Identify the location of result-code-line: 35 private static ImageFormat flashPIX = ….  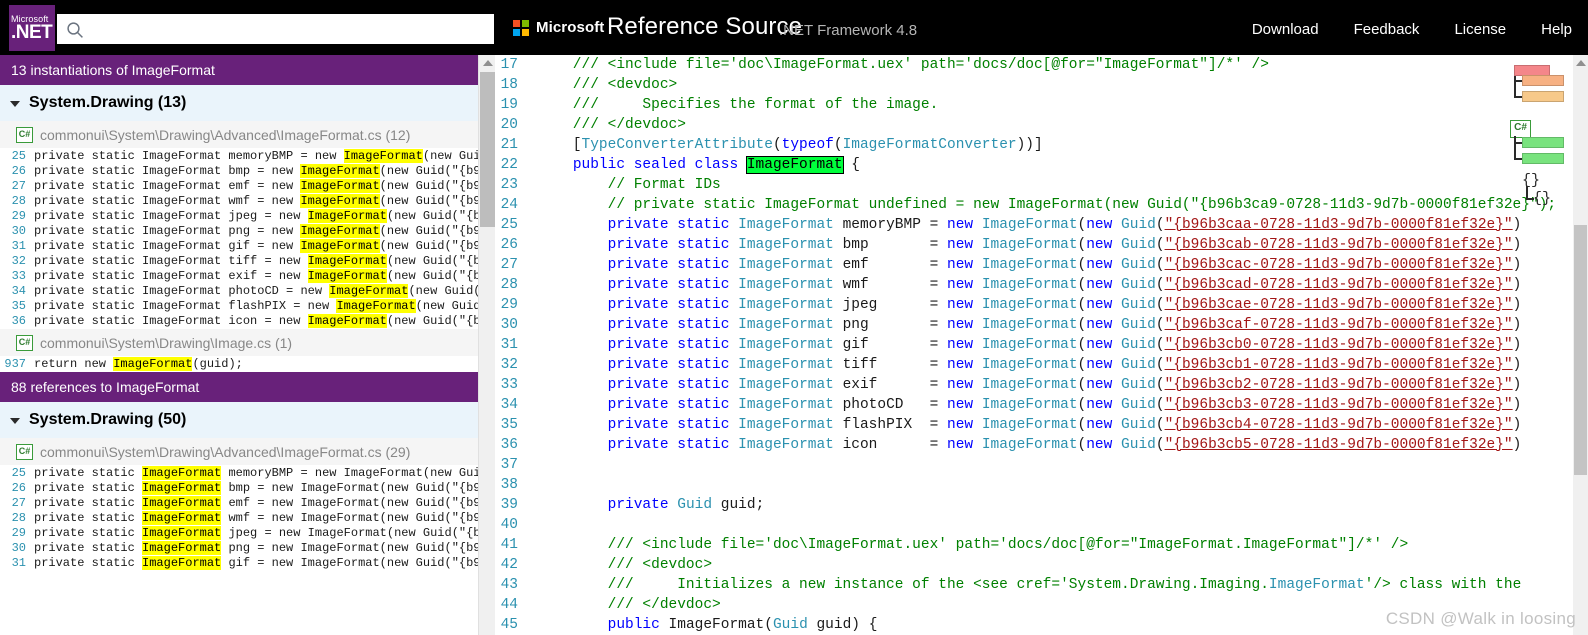
(239, 306).